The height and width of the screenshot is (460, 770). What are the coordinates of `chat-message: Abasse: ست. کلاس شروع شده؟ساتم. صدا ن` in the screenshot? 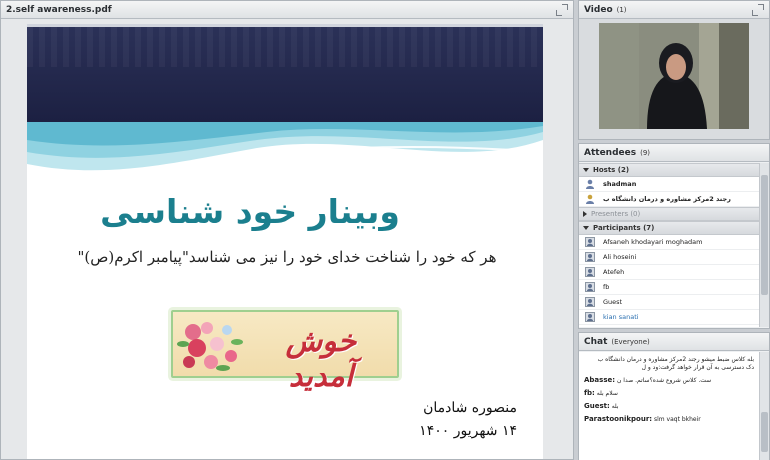 It's located at (669, 380).